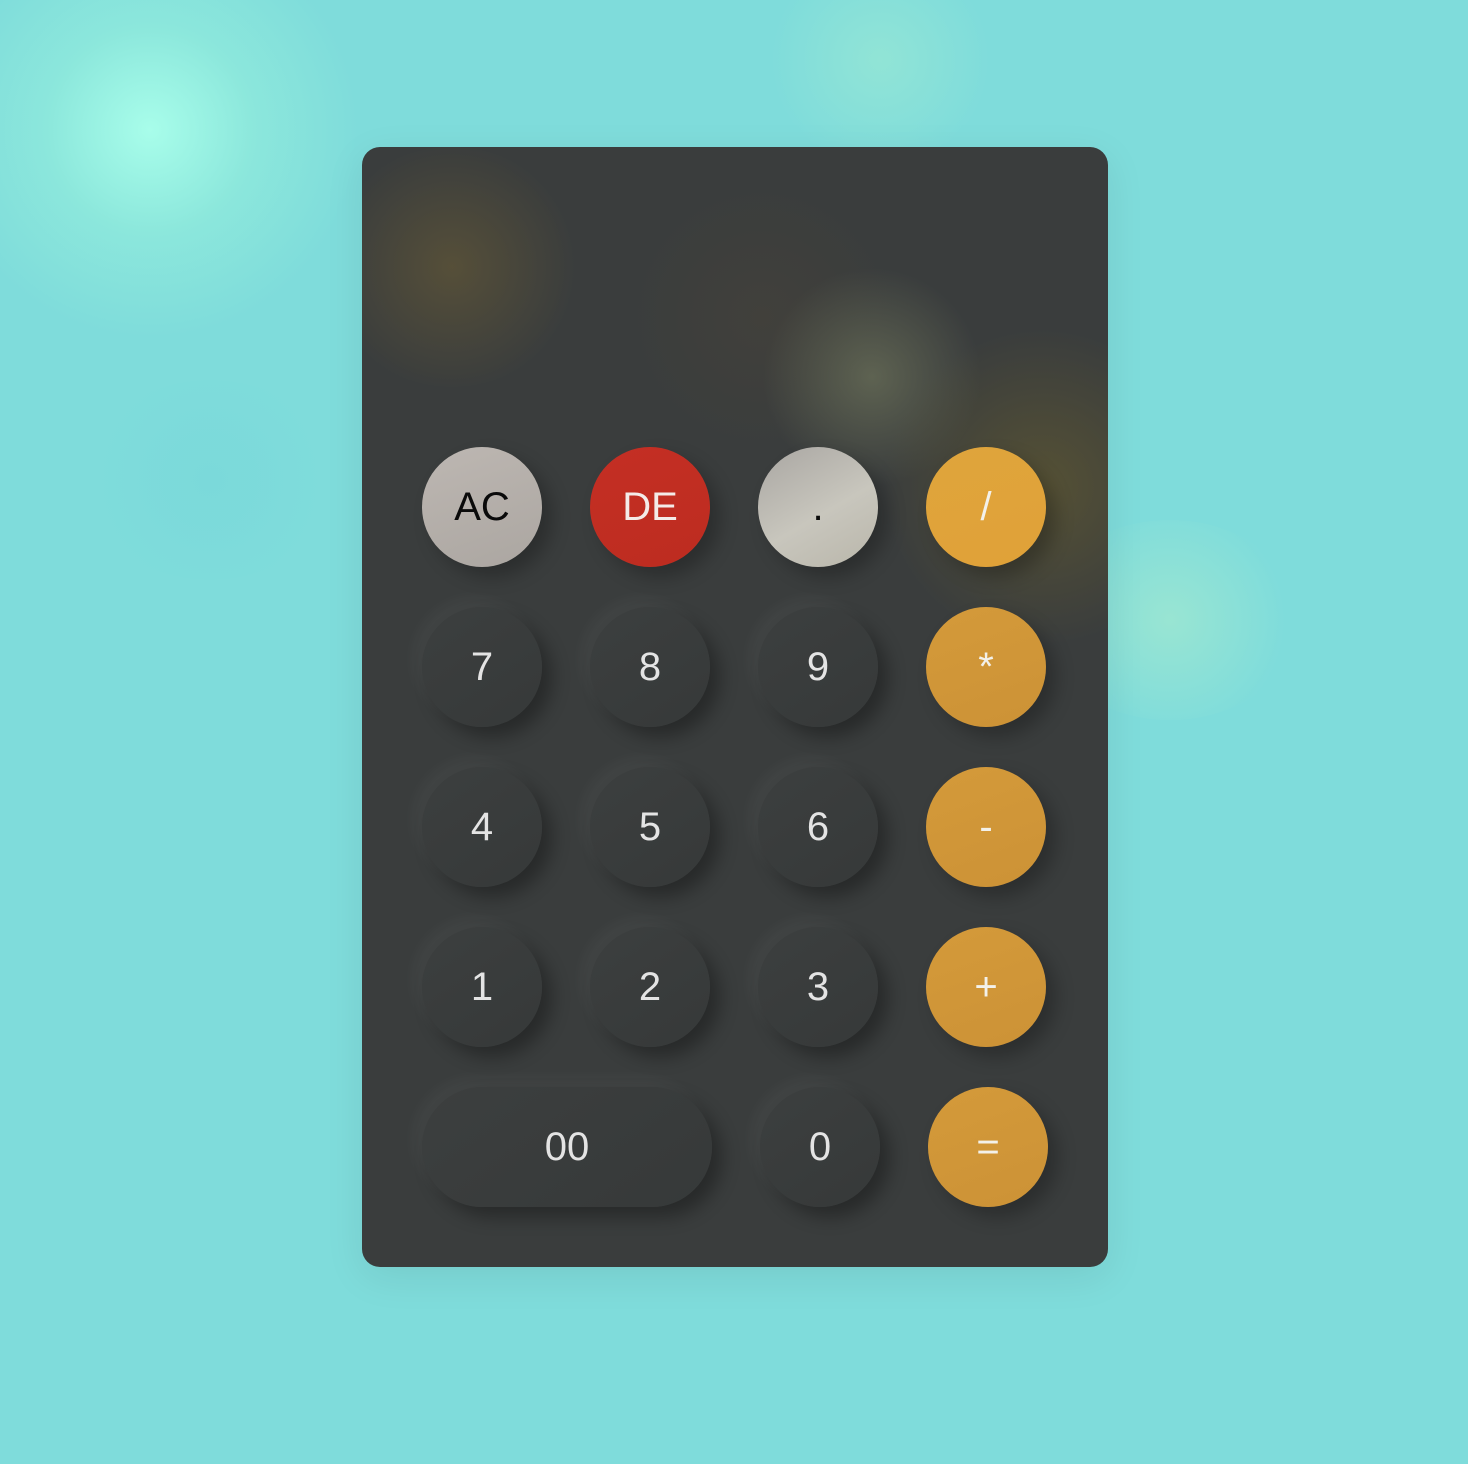 This screenshot has height=1464, width=1468. Describe the element at coordinates (986, 507) in the screenshot. I see `divide-button: /` at that location.